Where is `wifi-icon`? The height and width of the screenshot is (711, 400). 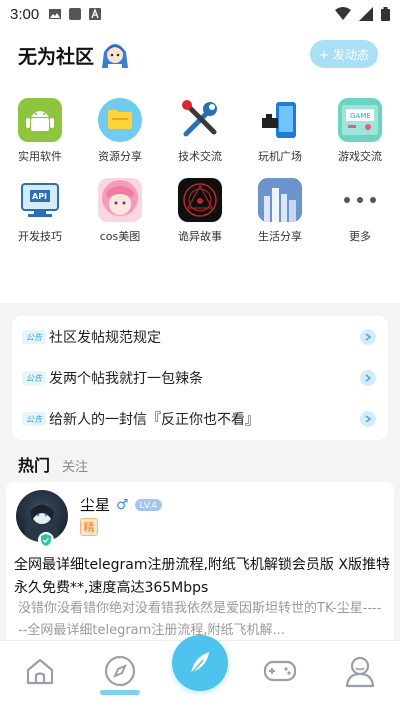 wifi-icon is located at coordinates (343, 13).